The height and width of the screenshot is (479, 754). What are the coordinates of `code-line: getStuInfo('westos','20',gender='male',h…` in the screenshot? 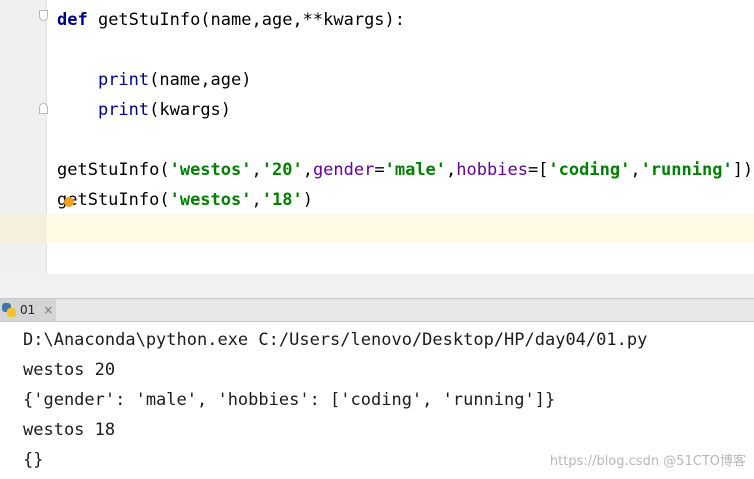 It's located at (405, 170).